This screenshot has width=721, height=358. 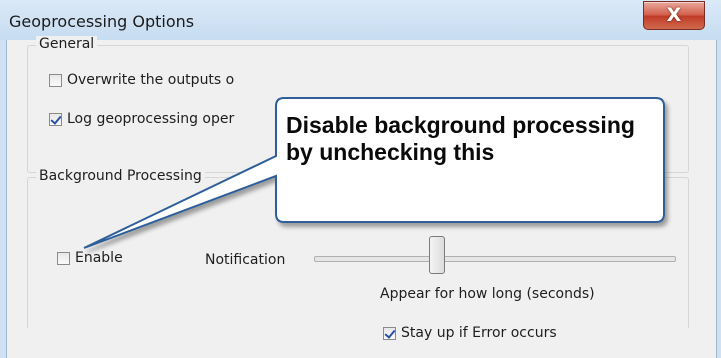 I want to click on stay-up-on-error-label: Stay up if Error occurs, so click(x=479, y=333).